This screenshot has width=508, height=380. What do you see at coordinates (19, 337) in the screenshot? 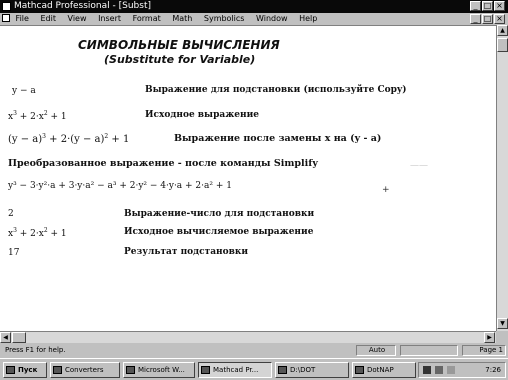
I see `horizontal-scroll-thumb` at bounding box center [19, 337].